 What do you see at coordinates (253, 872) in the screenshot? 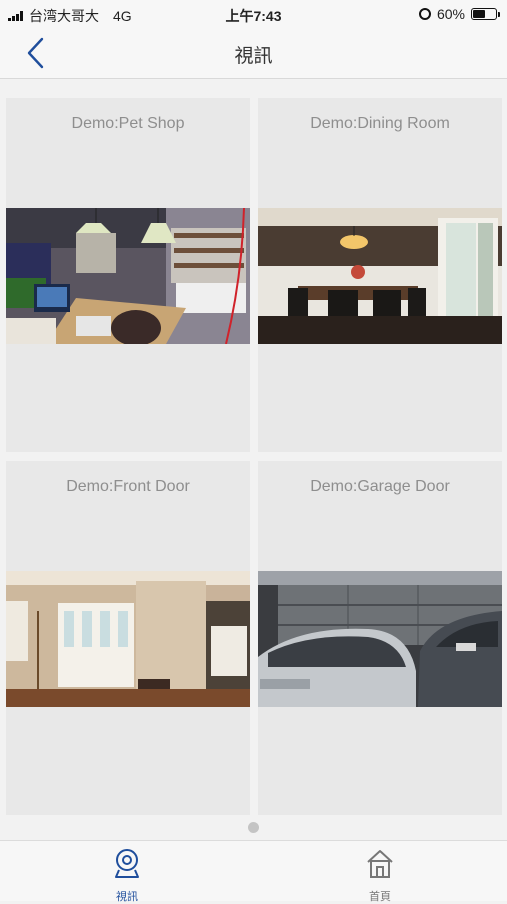
I see `tab-bar: 視訊 首頁` at bounding box center [253, 872].